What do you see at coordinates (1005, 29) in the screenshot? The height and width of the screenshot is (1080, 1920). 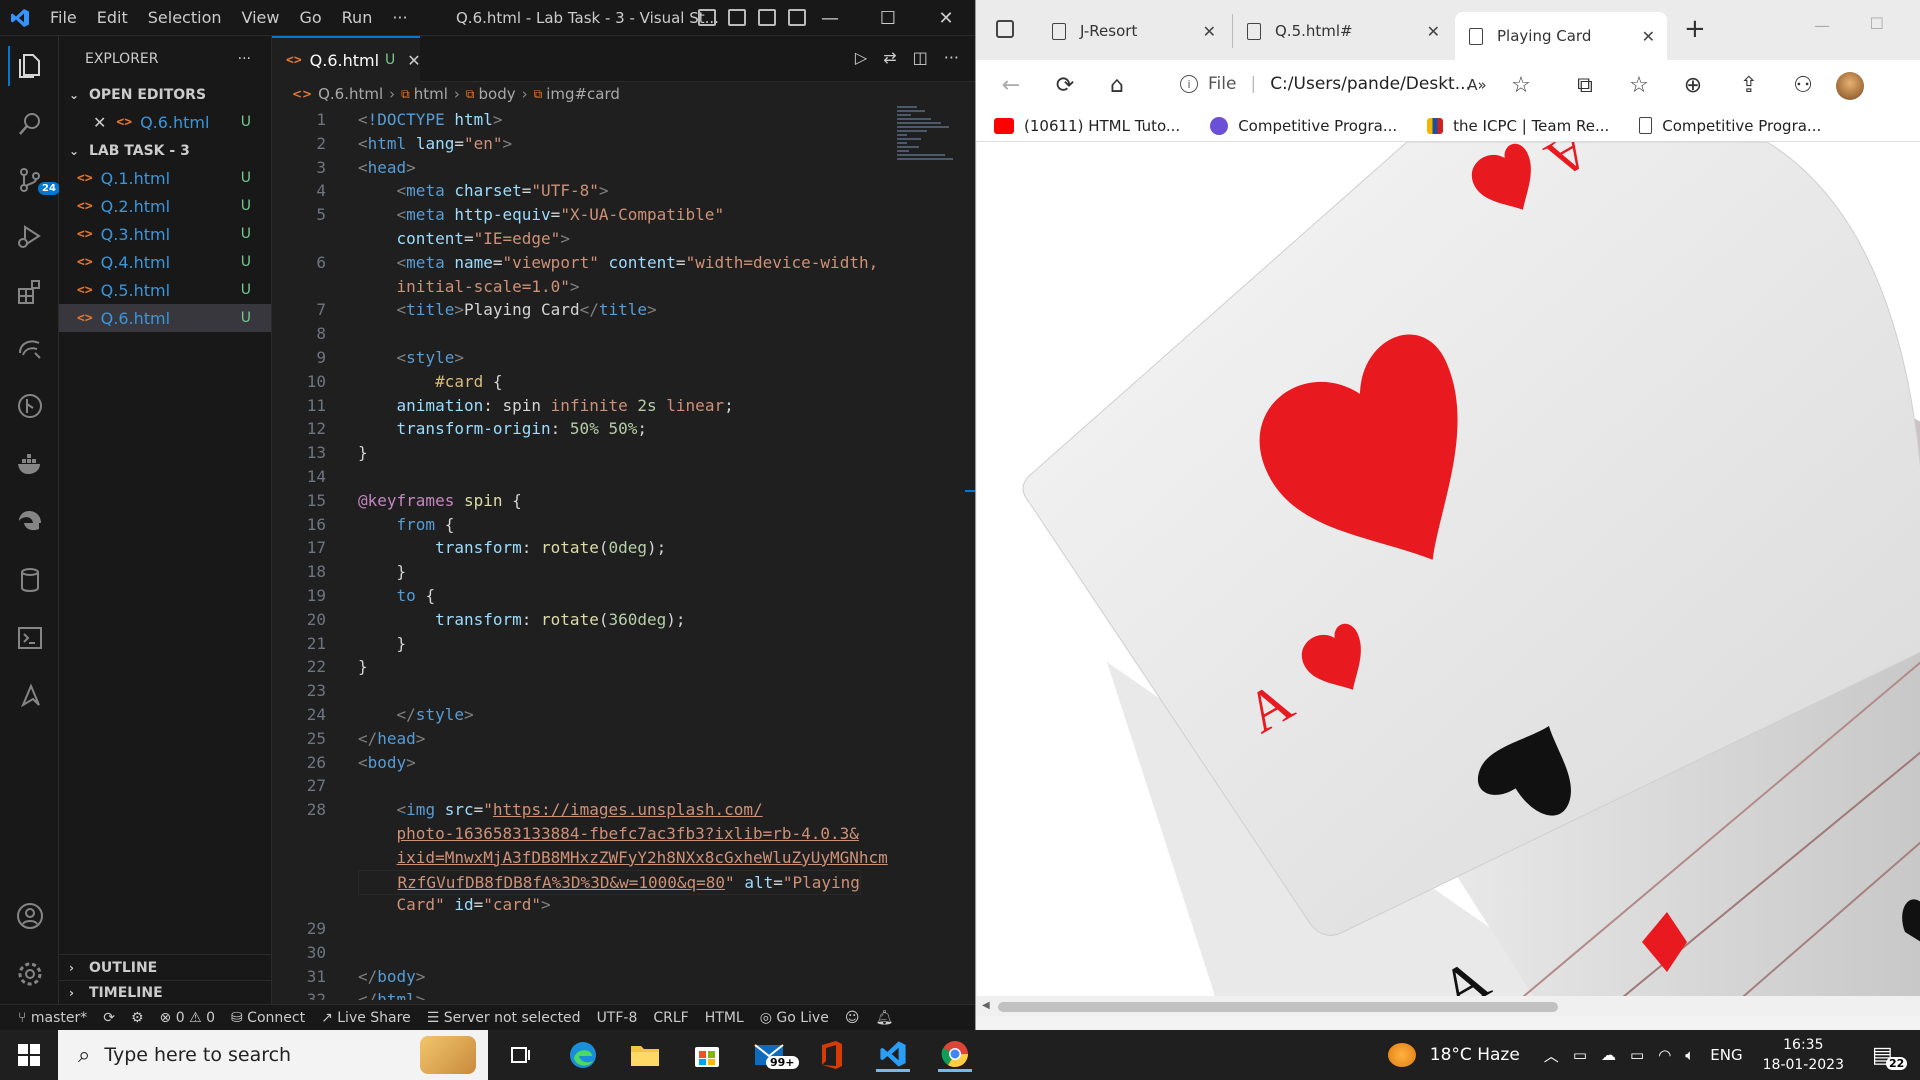 I see `tab-actions-icon` at bounding box center [1005, 29].